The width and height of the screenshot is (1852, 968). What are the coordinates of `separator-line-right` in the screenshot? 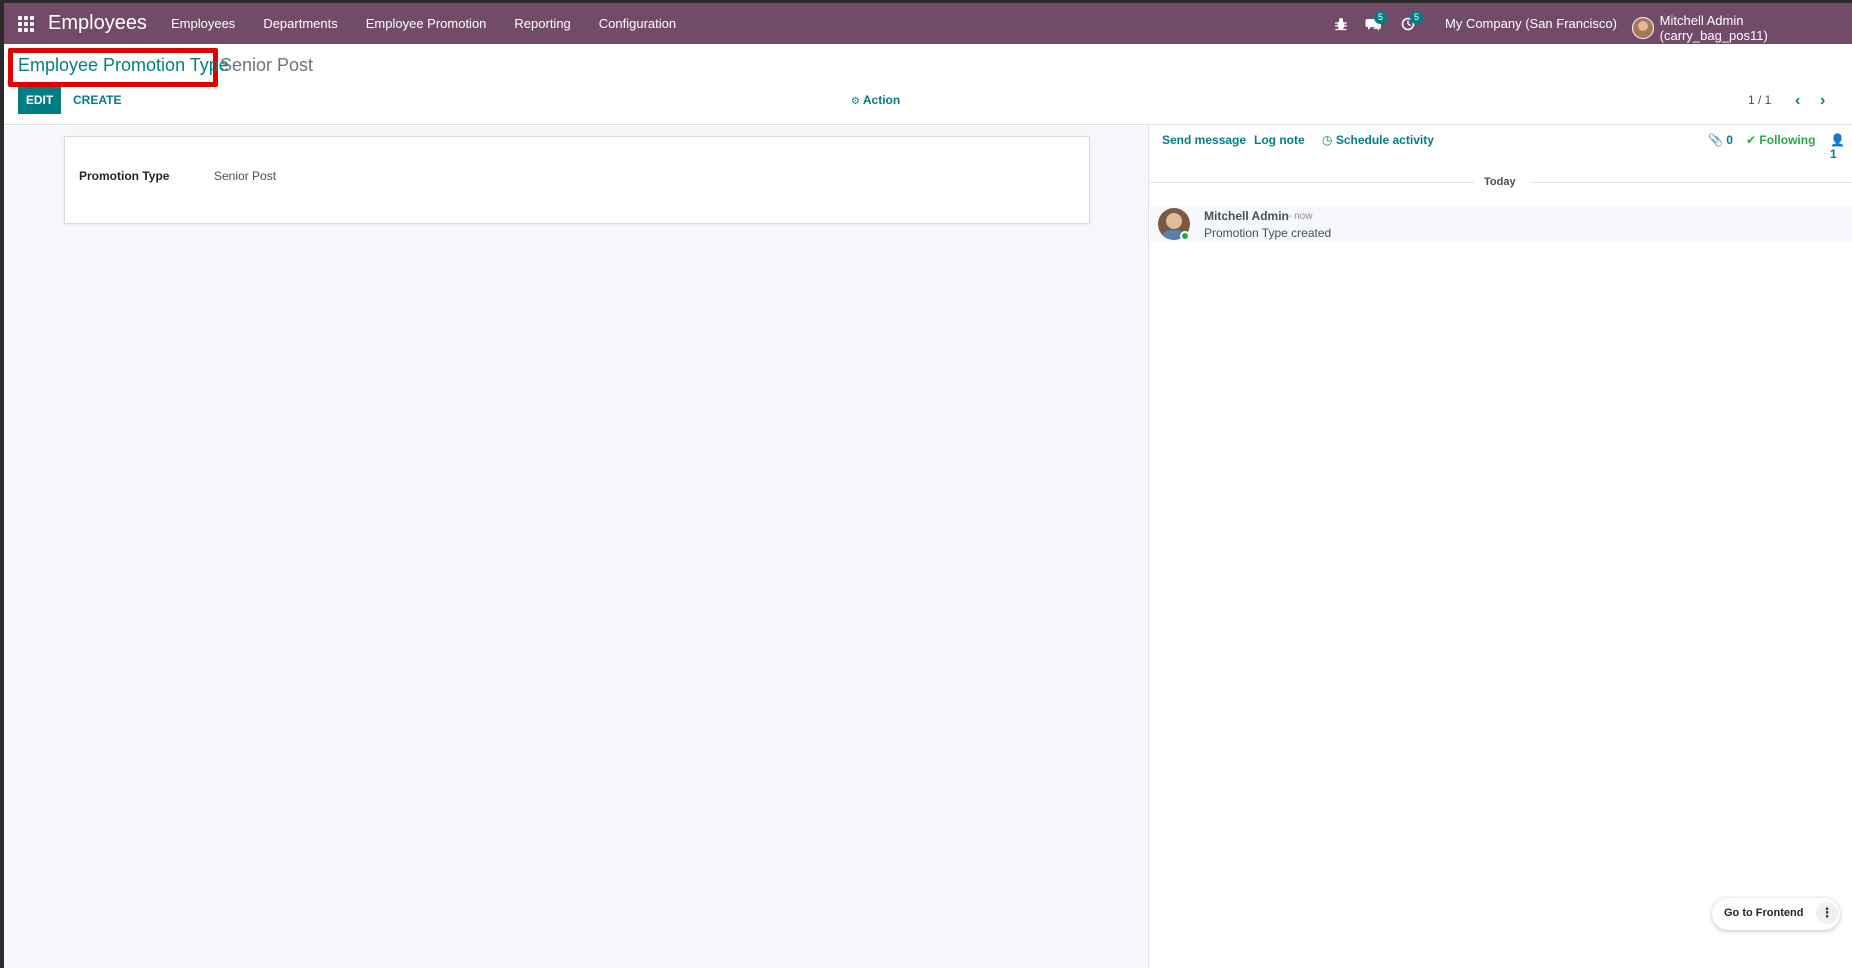 It's located at (1691, 182).